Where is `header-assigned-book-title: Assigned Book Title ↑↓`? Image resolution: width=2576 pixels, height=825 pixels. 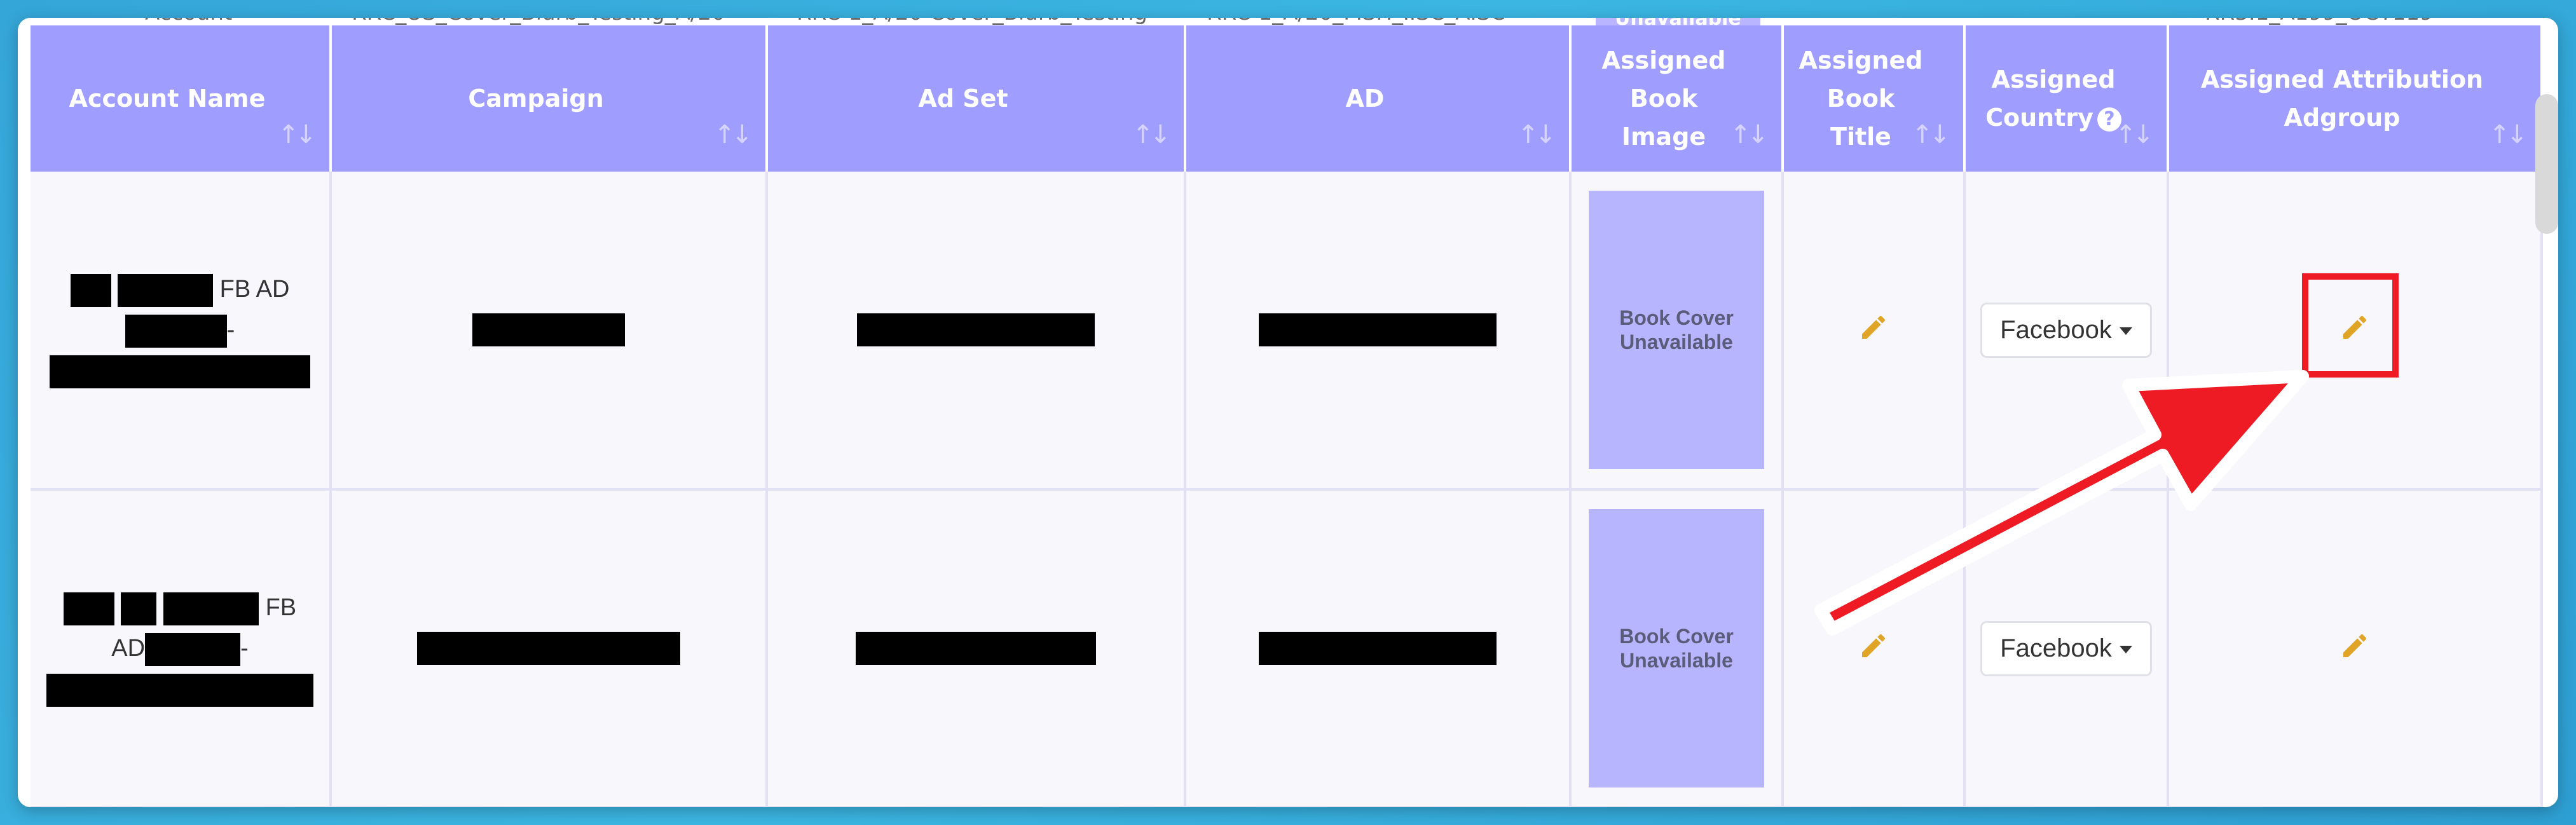 header-assigned-book-title: Assigned Book Title ↑↓ is located at coordinates (1874, 98).